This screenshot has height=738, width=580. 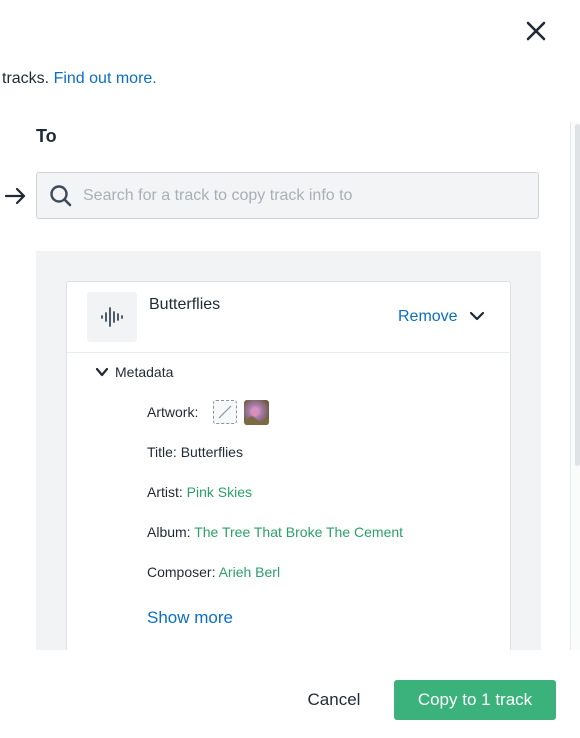 I want to click on title-row: Title: Butterflies, so click(x=195, y=452).